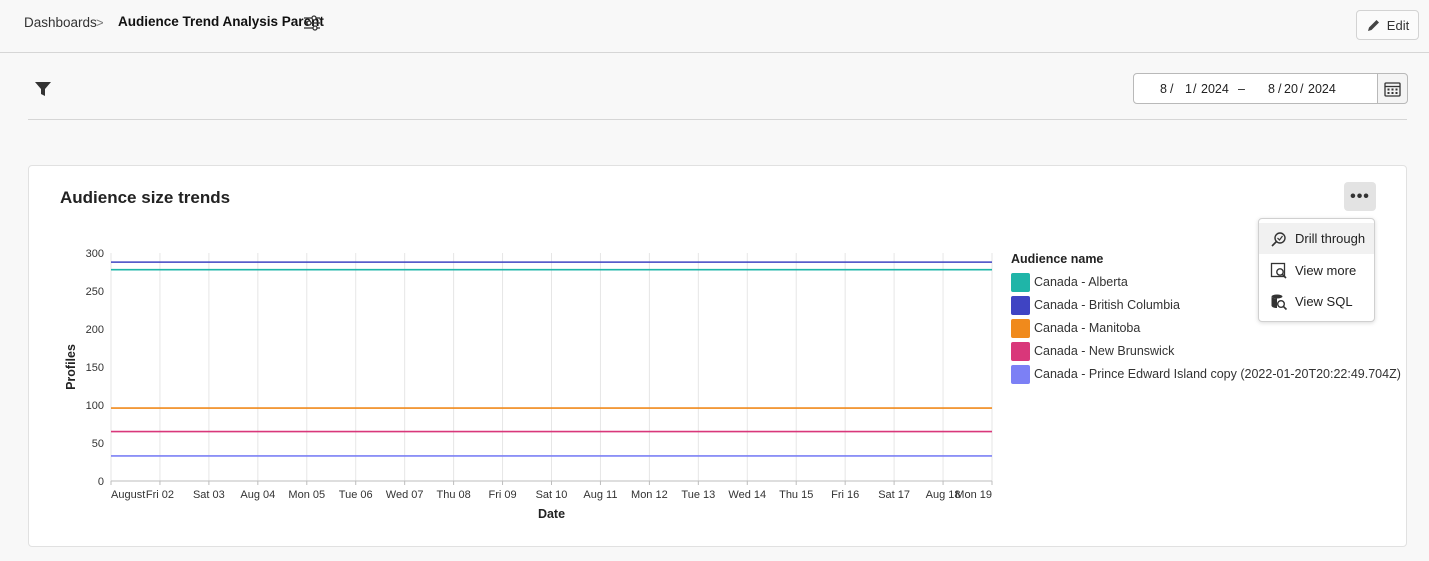 This screenshot has height=561, width=1429. Describe the element at coordinates (1057, 259) in the screenshot. I see `legend-title: Audience name` at that location.